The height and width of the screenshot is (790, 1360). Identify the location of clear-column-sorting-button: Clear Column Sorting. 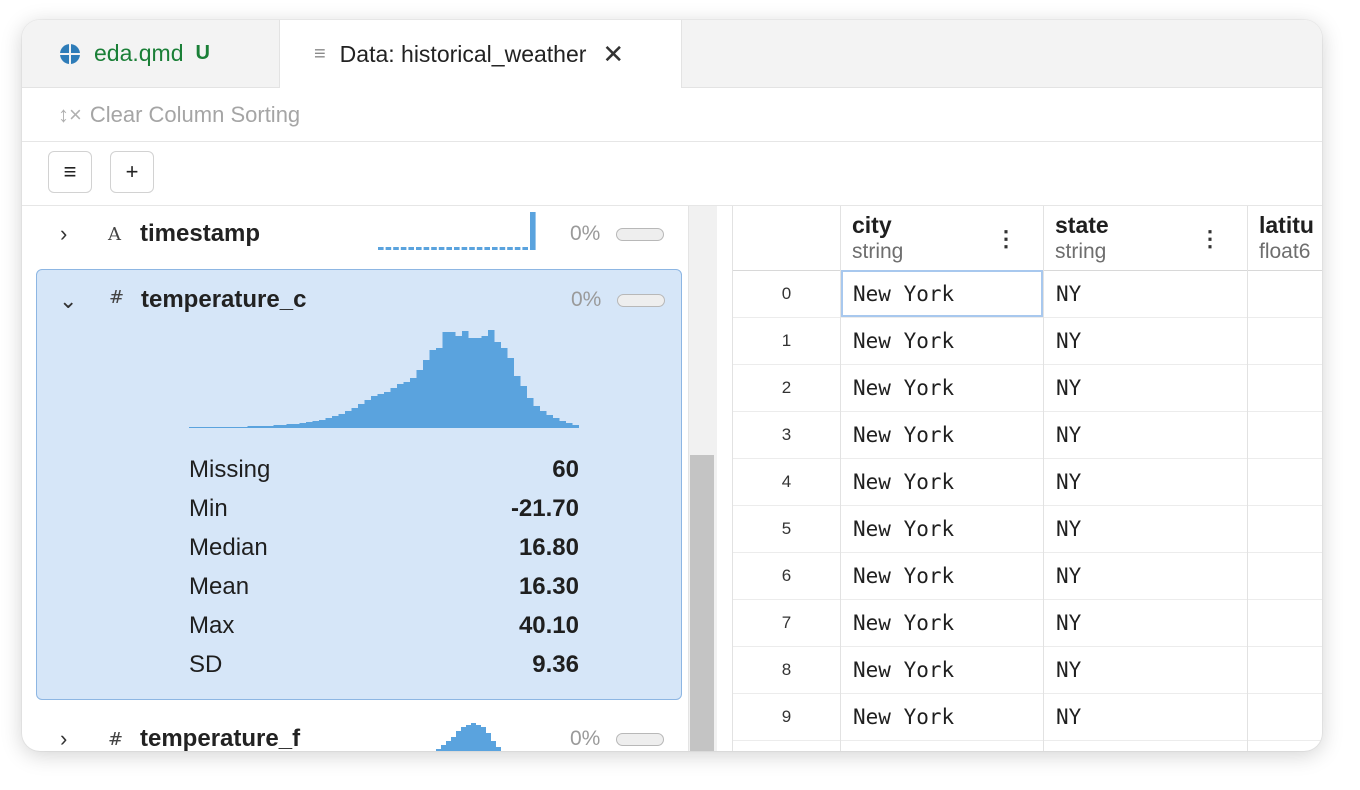
(195, 115).